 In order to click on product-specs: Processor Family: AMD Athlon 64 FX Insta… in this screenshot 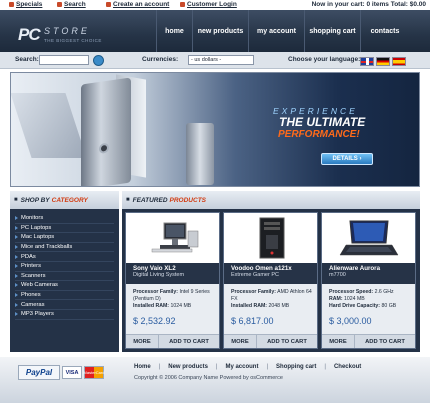, I will do `click(273, 299)`.